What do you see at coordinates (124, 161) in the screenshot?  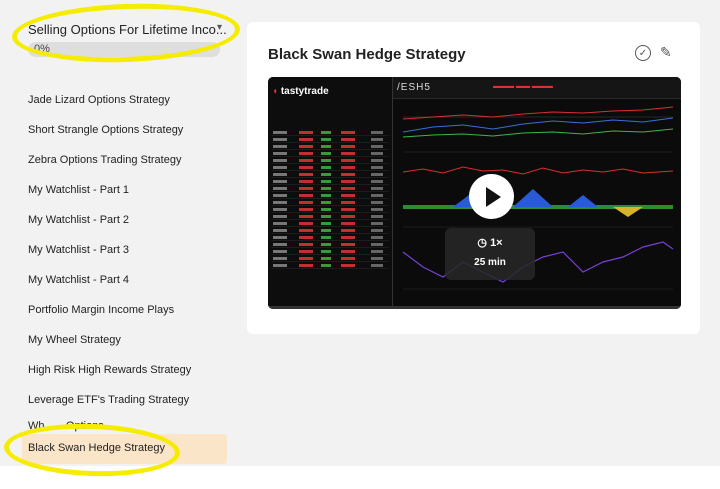 I see `lesson-item: Zebra Options Trading Strategy` at bounding box center [124, 161].